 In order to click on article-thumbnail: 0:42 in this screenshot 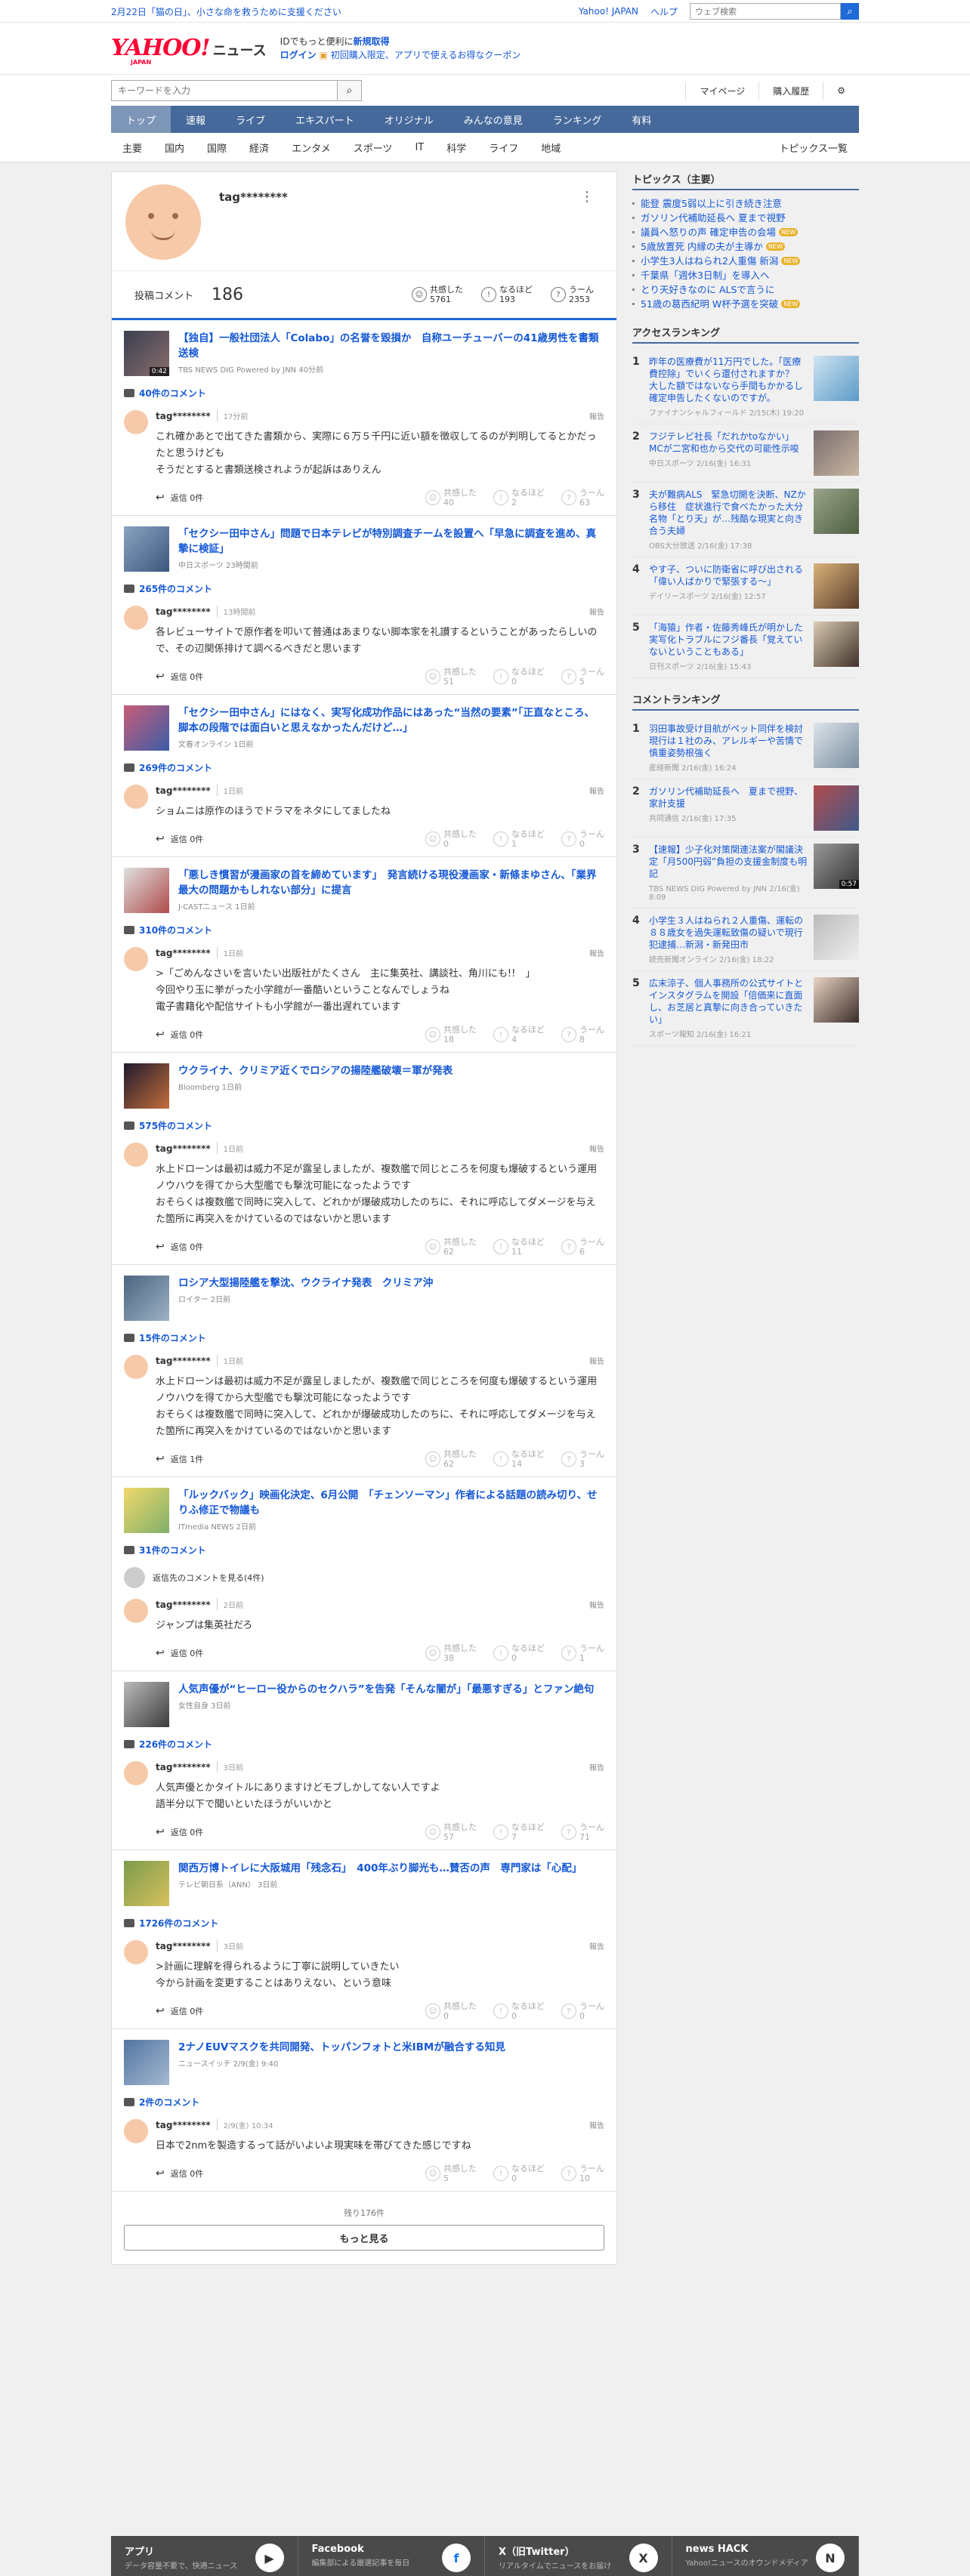, I will do `click(146, 353)`.